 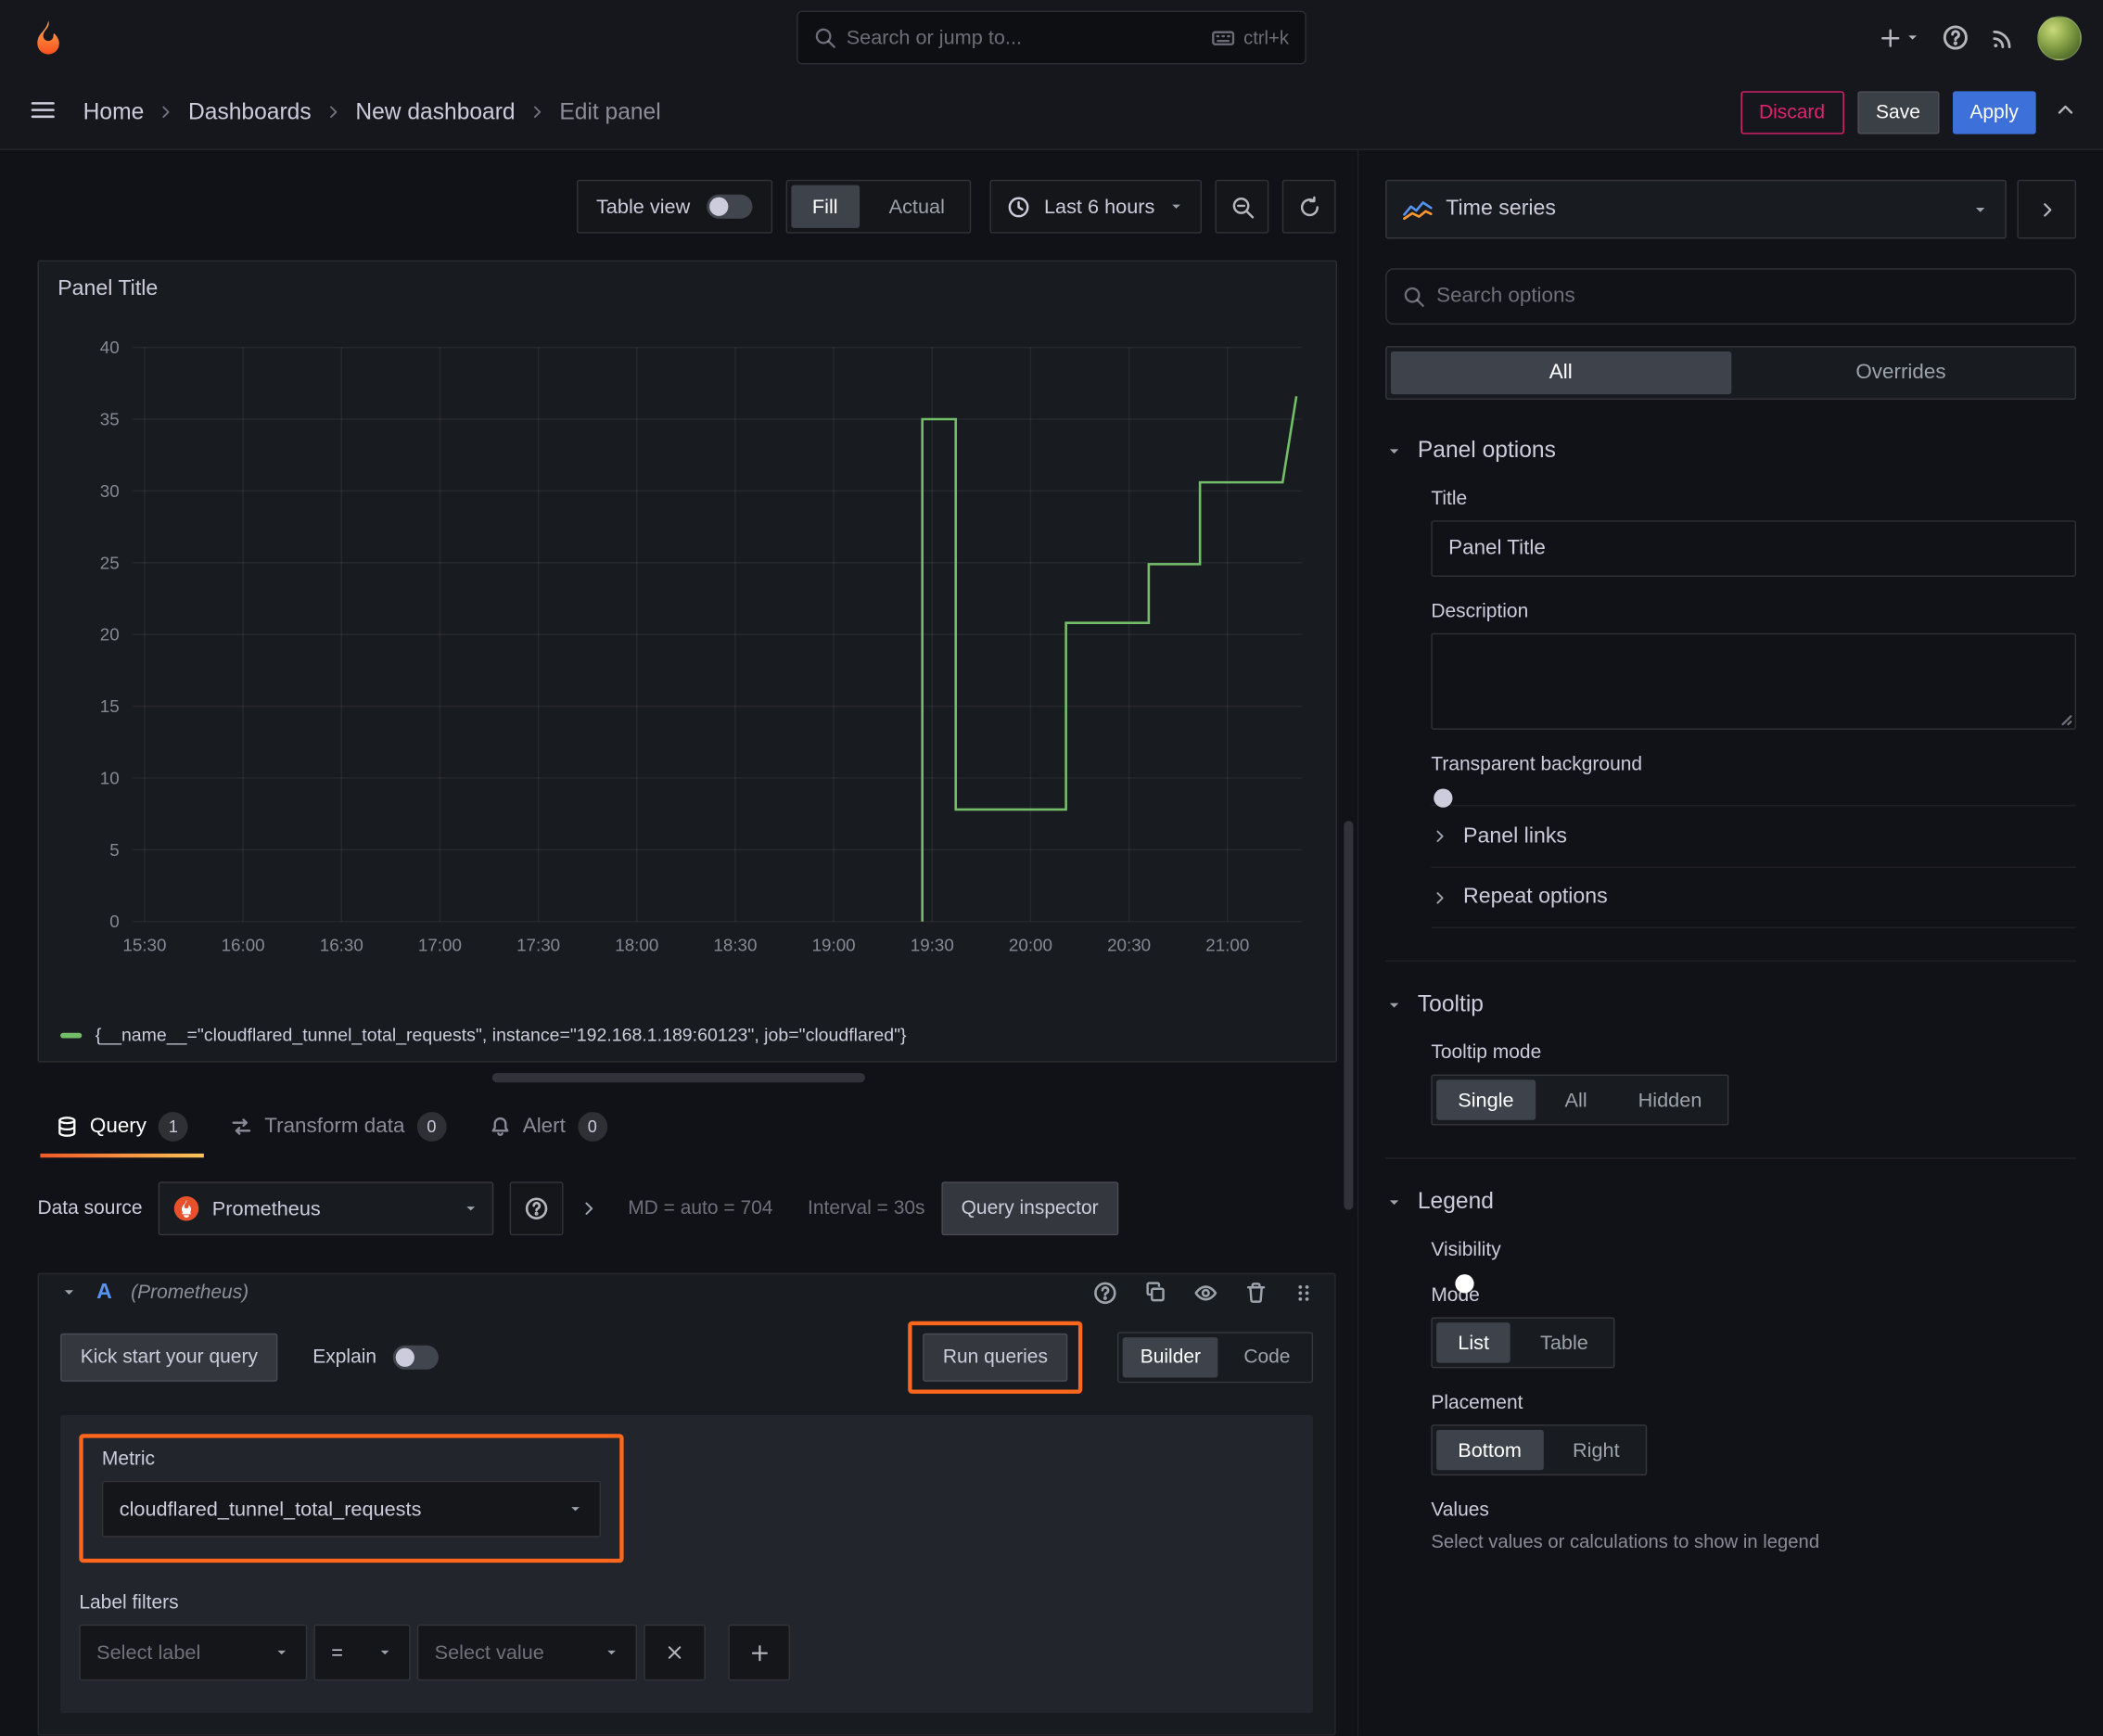 I want to click on tooltip-option-hidden: Hidden, so click(x=1669, y=1099).